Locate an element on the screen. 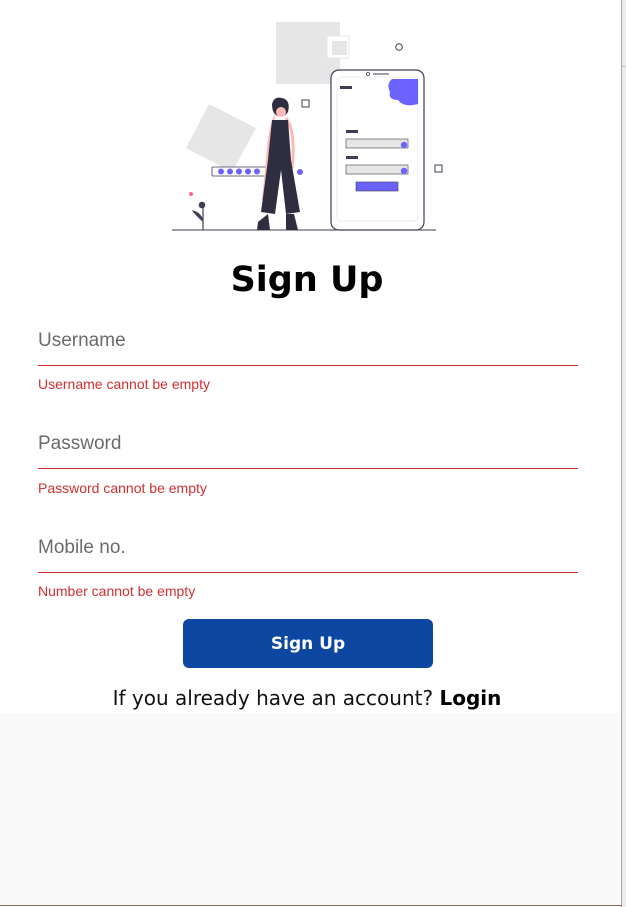  sign-up-button: Sign Up is located at coordinates (308, 643).